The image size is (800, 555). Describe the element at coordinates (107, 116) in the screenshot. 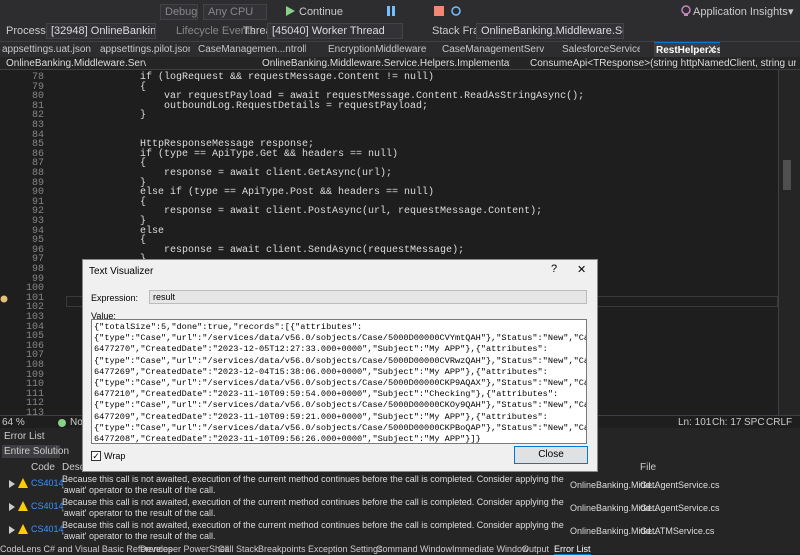

I see `code-line: }` at that location.